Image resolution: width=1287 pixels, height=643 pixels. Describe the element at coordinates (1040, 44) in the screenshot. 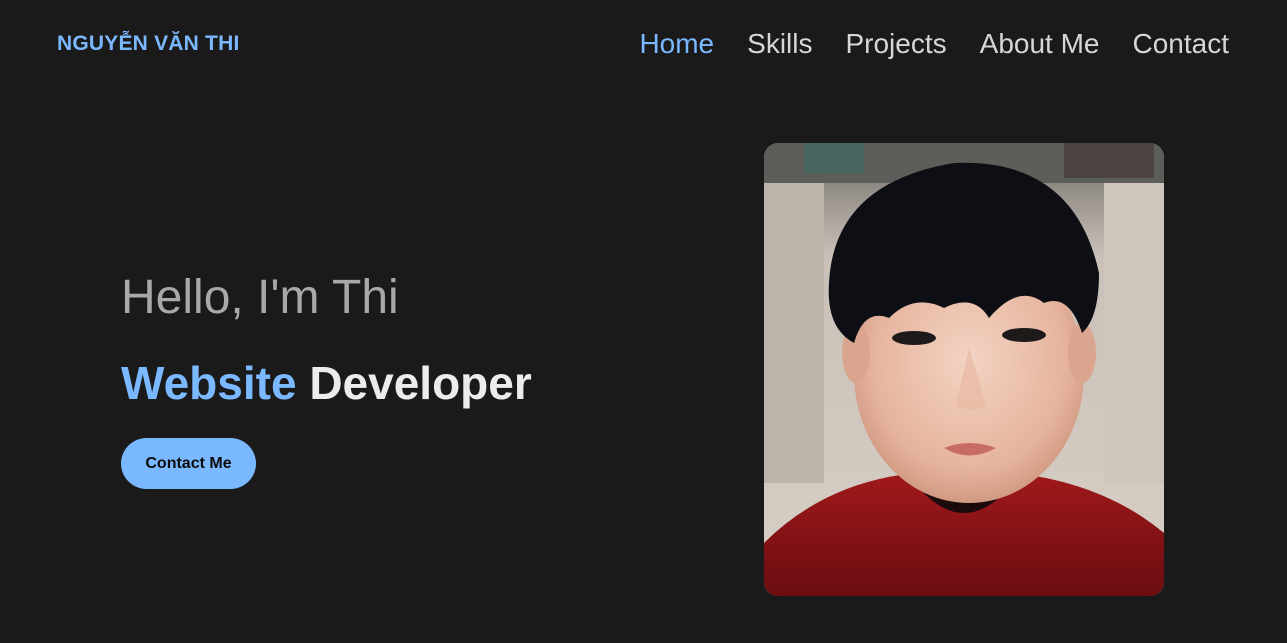

I see `nav-about-me: About Me` at that location.